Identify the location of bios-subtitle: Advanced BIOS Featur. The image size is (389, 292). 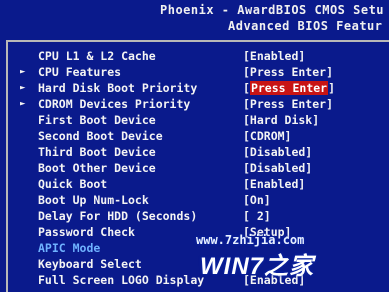
(305, 26).